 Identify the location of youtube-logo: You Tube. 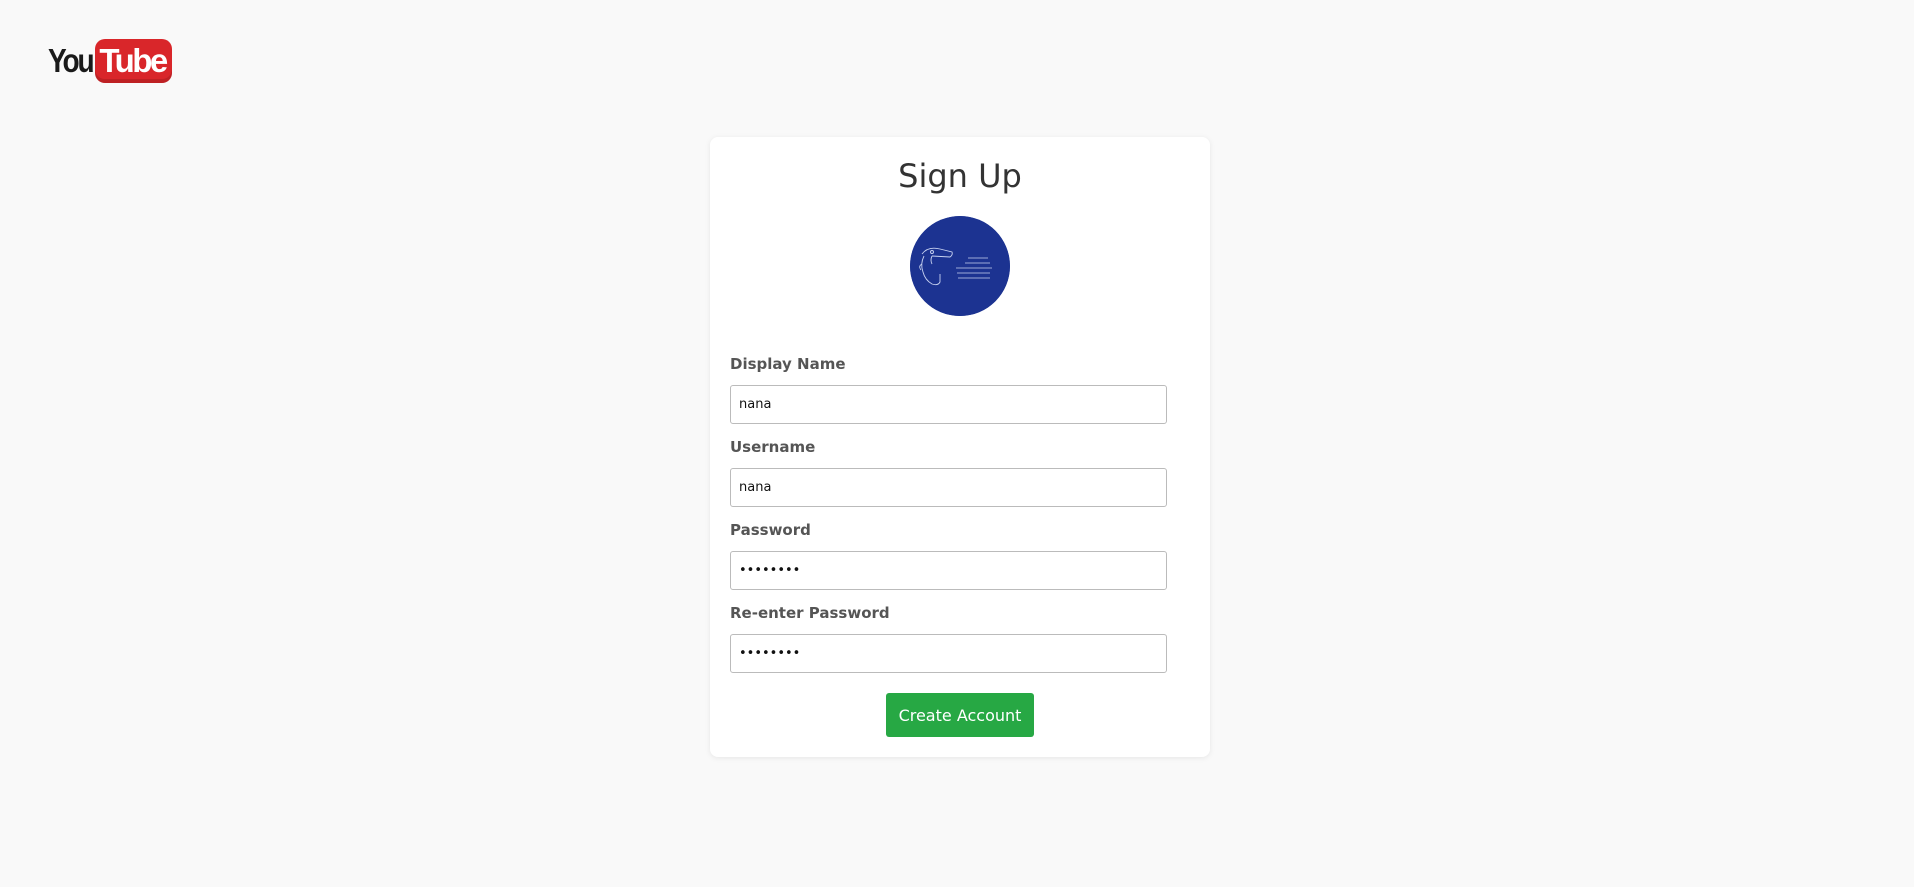
(110, 61).